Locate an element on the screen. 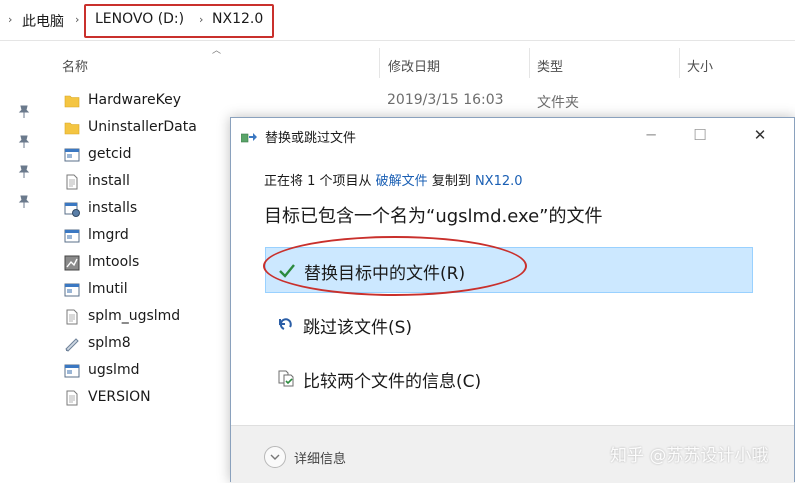 Image resolution: width=795 pixels, height=483 pixels. file-name: splm_ugslmd is located at coordinates (134, 316).